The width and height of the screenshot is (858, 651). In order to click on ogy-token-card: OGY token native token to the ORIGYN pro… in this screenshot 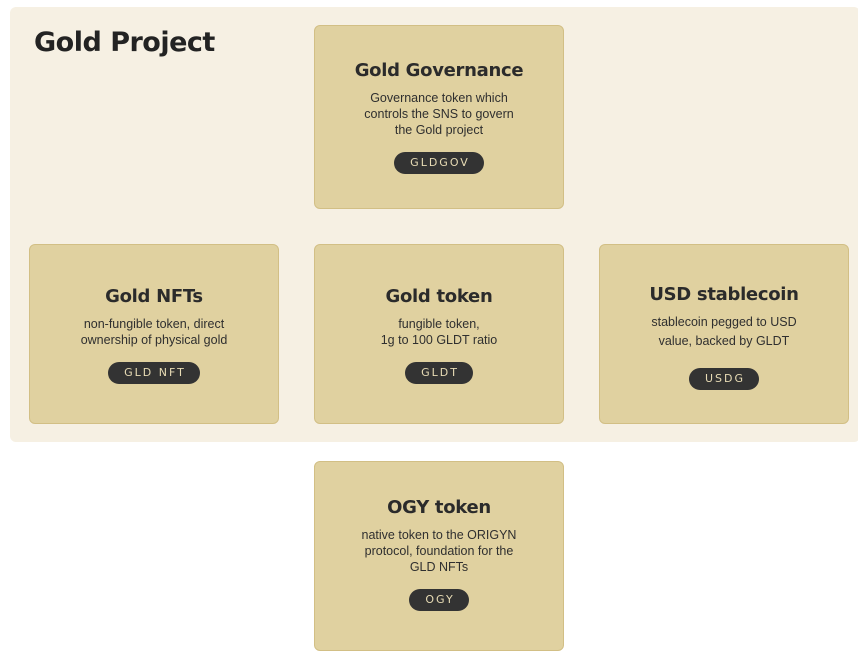, I will do `click(439, 556)`.